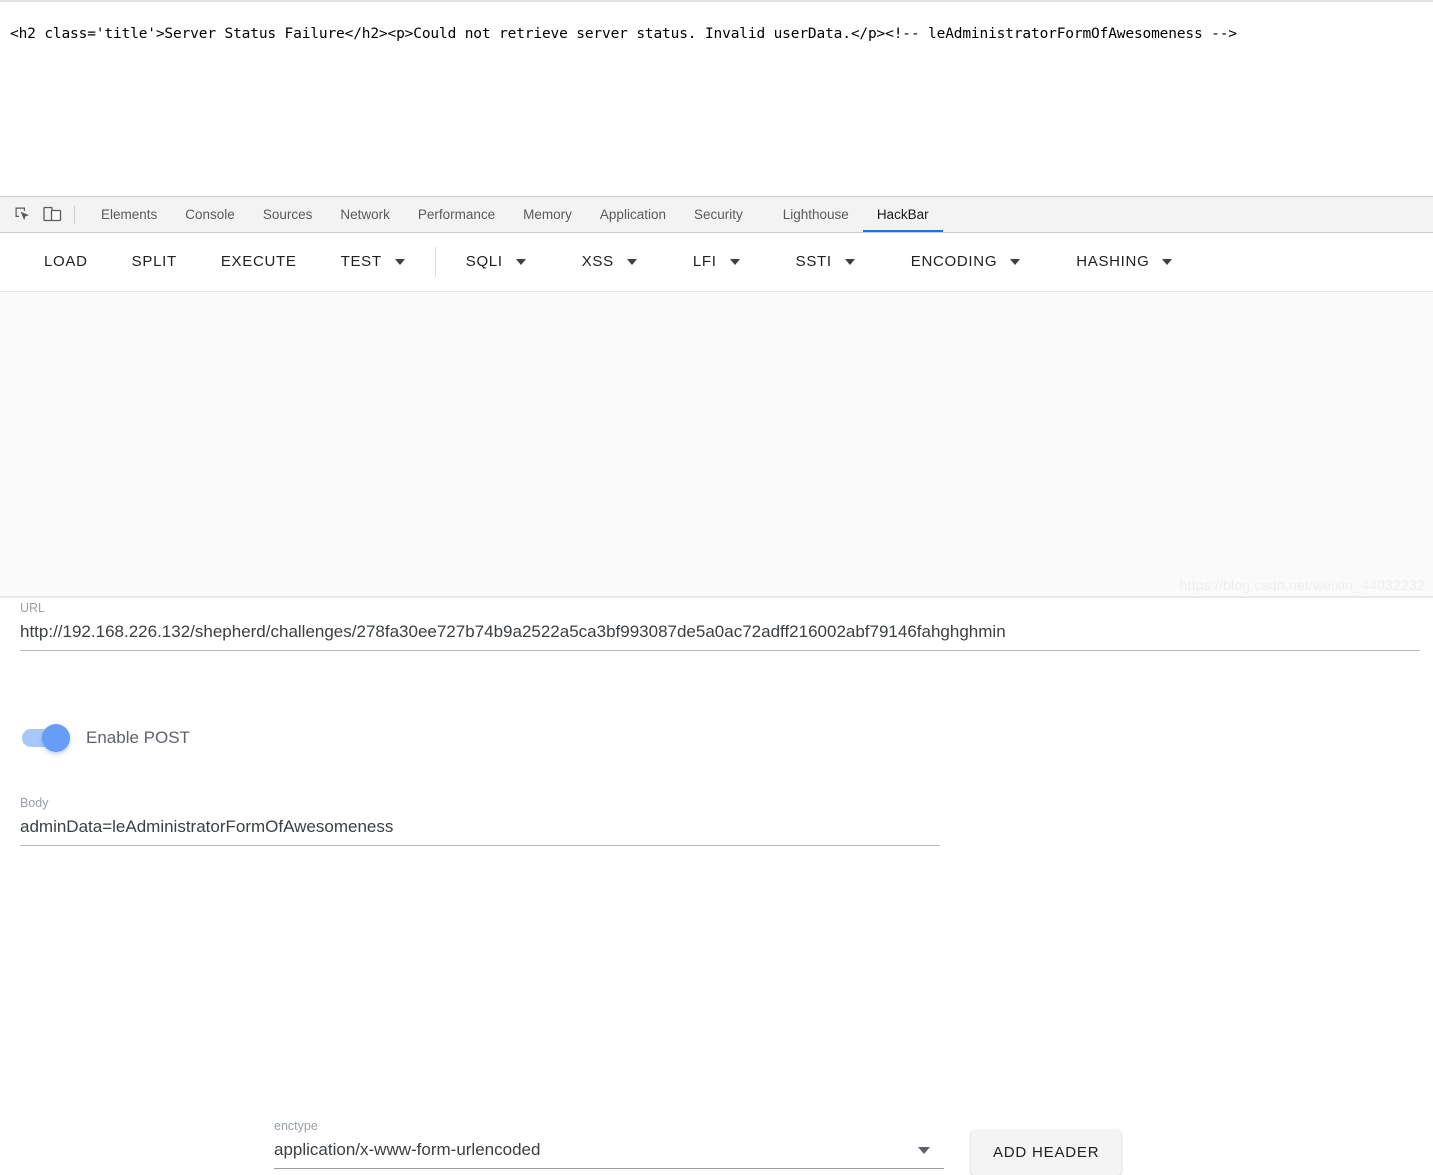  Describe the element at coordinates (633, 214) in the screenshot. I see `tab-application: Application` at that location.